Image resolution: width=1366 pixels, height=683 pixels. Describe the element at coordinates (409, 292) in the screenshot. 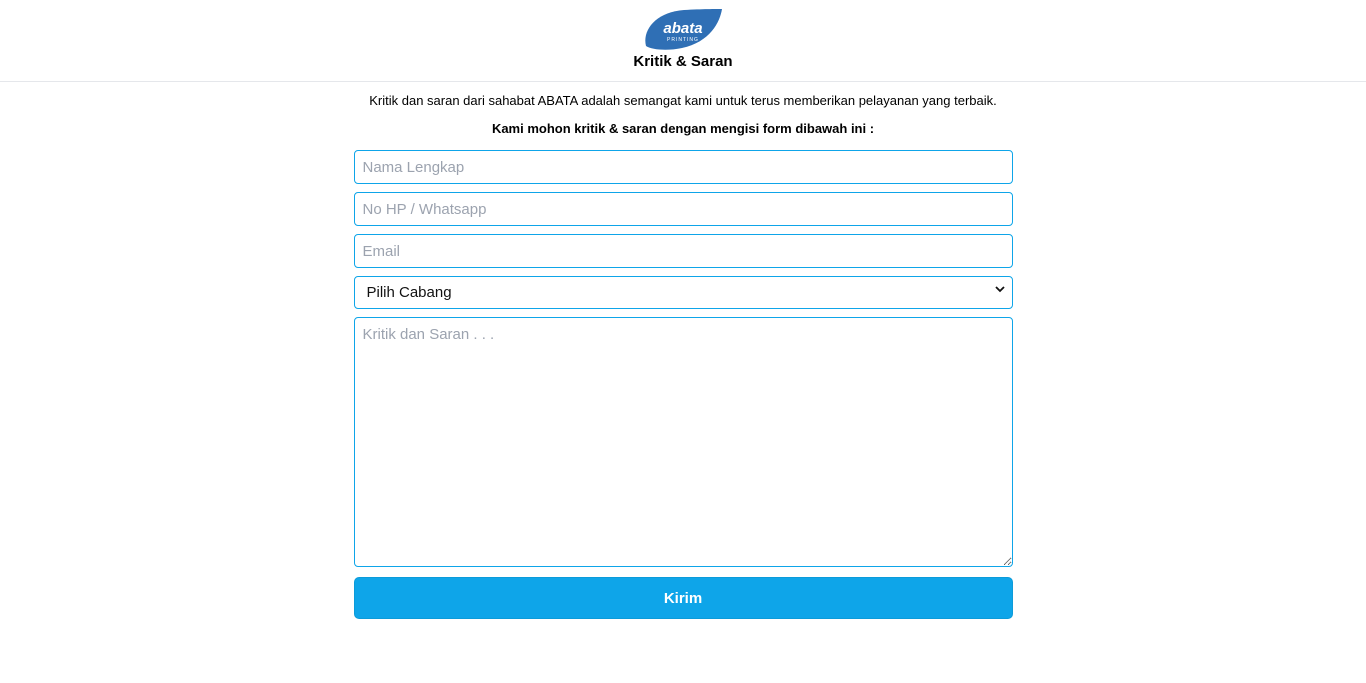

I see `branch-select-value: Pilih Cabang` at that location.